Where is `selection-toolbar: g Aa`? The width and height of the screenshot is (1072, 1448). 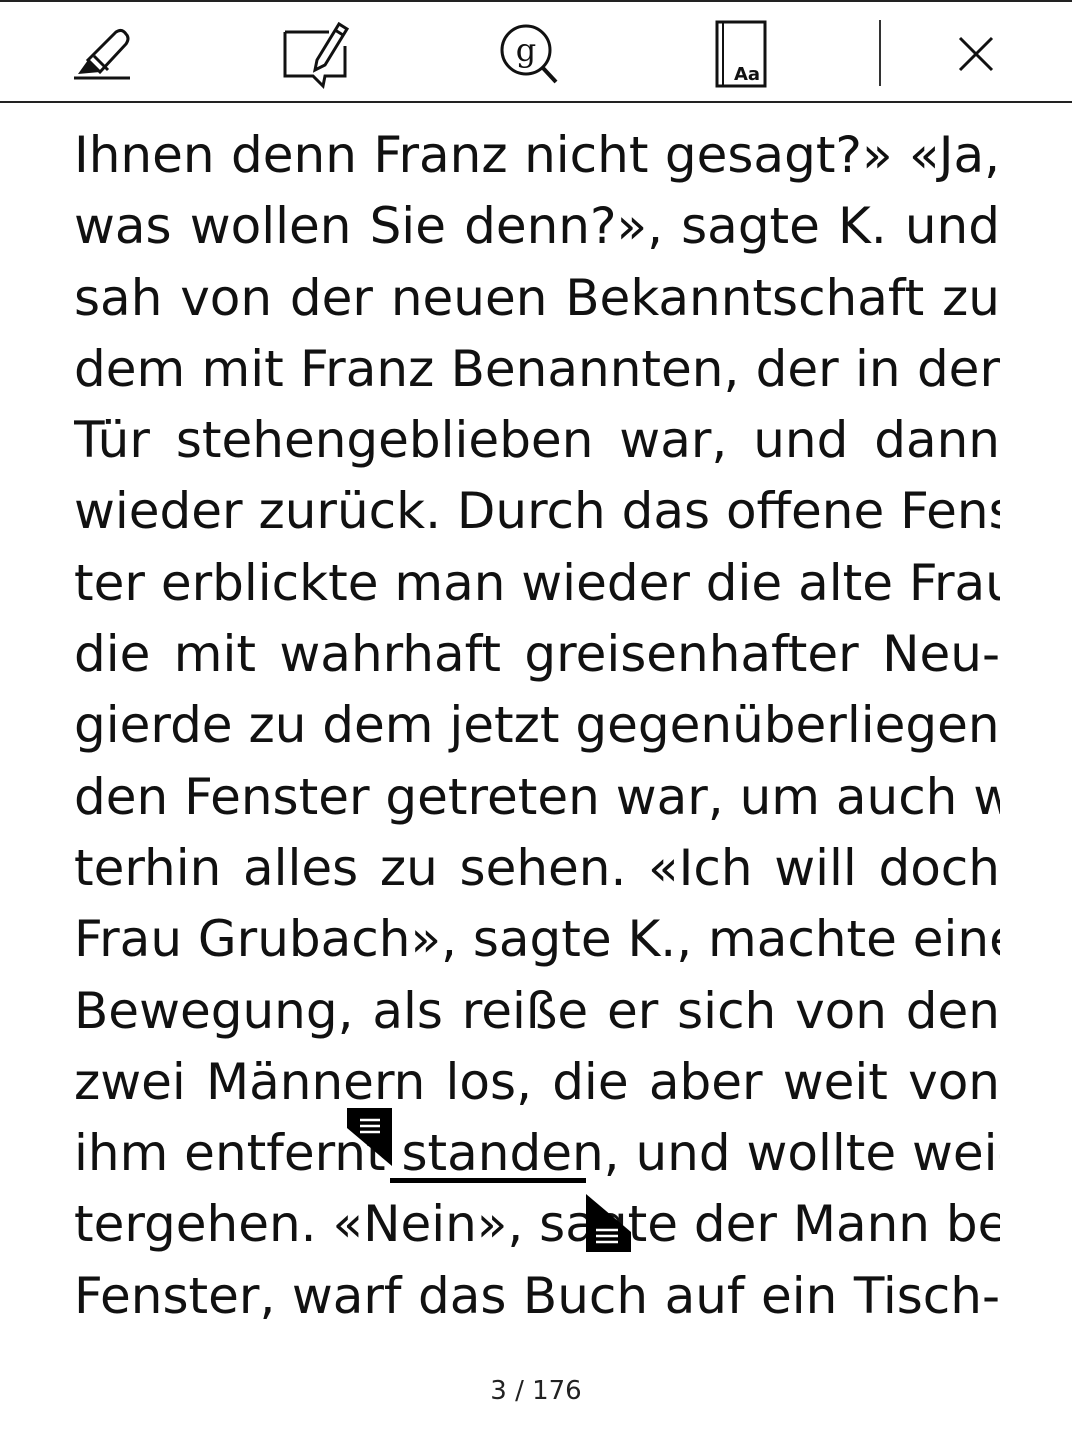
selection-toolbar: g Aa is located at coordinates (536, 51).